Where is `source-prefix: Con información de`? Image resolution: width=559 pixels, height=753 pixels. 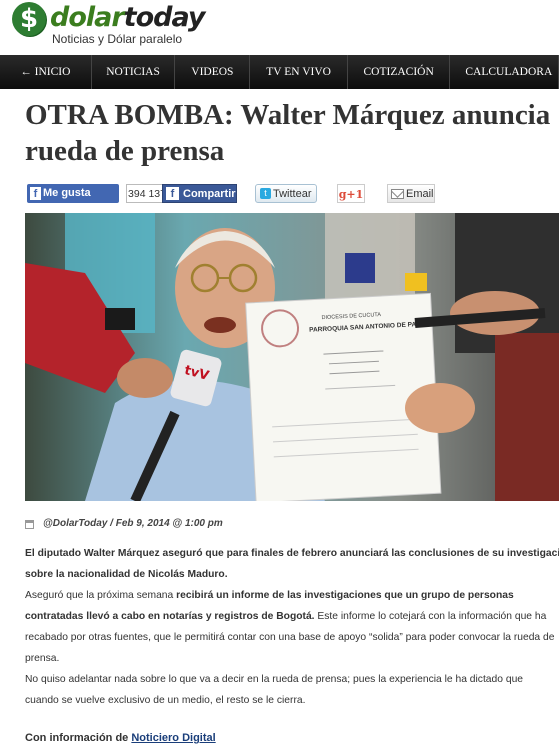 source-prefix: Con información de is located at coordinates (78, 738).